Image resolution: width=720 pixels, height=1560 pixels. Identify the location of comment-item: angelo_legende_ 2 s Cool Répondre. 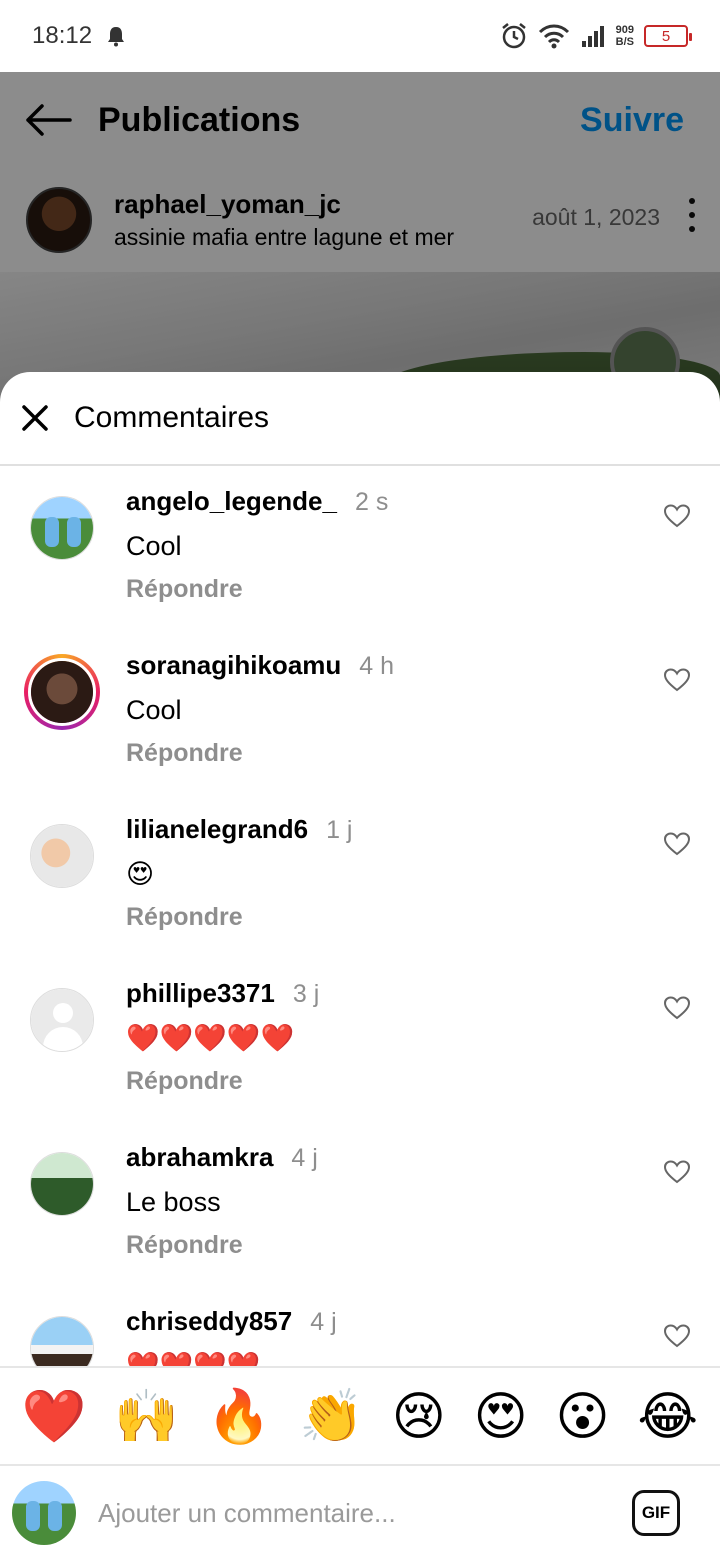
(360, 550).